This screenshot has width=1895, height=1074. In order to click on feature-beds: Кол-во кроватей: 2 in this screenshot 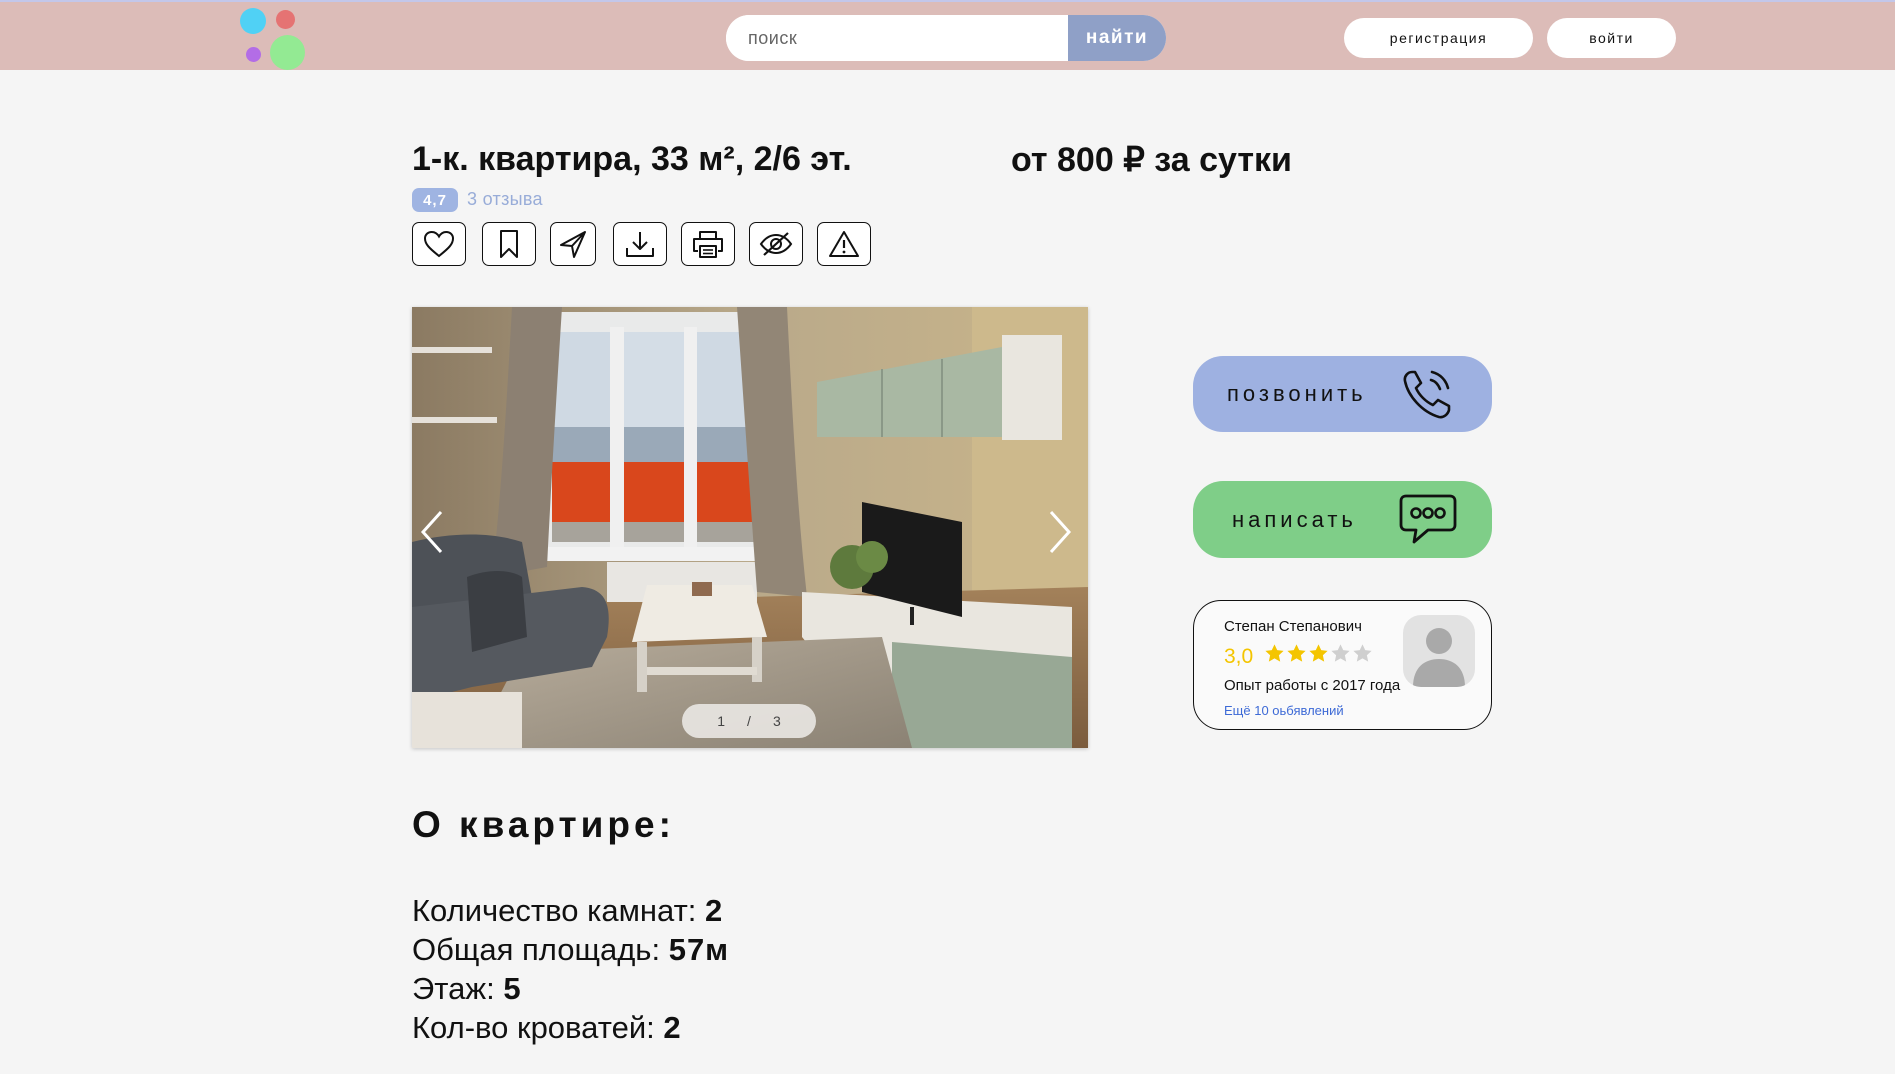, I will do `click(547, 1028)`.